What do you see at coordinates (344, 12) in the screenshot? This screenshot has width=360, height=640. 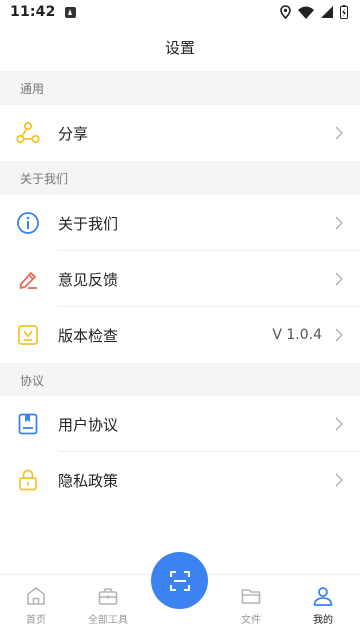 I see `battery-icon` at bounding box center [344, 12].